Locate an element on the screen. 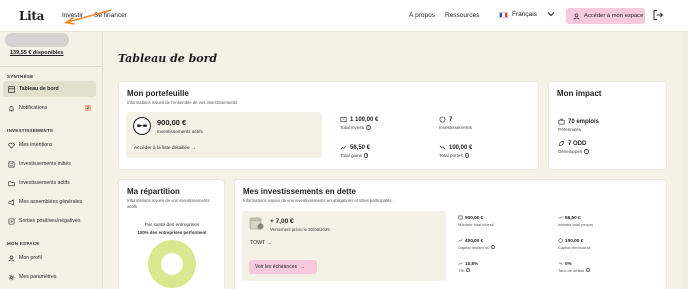  next-payment-date: Versement prévu le 30/06/2025 is located at coordinates (300, 229).